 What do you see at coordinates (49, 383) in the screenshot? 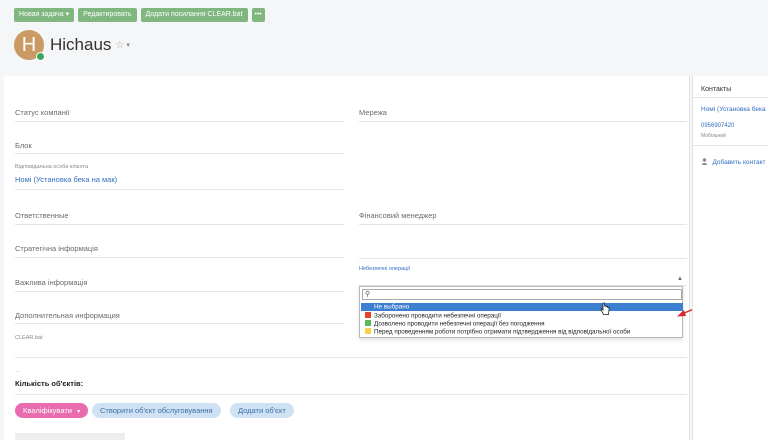
I see `objects-count-label: Кількість об'єктів:` at bounding box center [49, 383].